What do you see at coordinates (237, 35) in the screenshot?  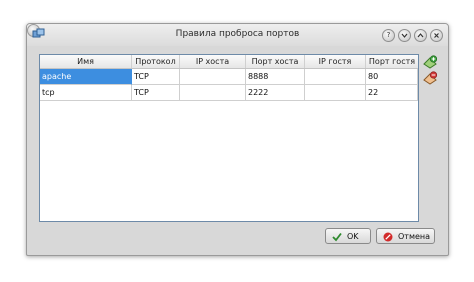 I see `title-bar: Правила проброса портов ?` at bounding box center [237, 35].